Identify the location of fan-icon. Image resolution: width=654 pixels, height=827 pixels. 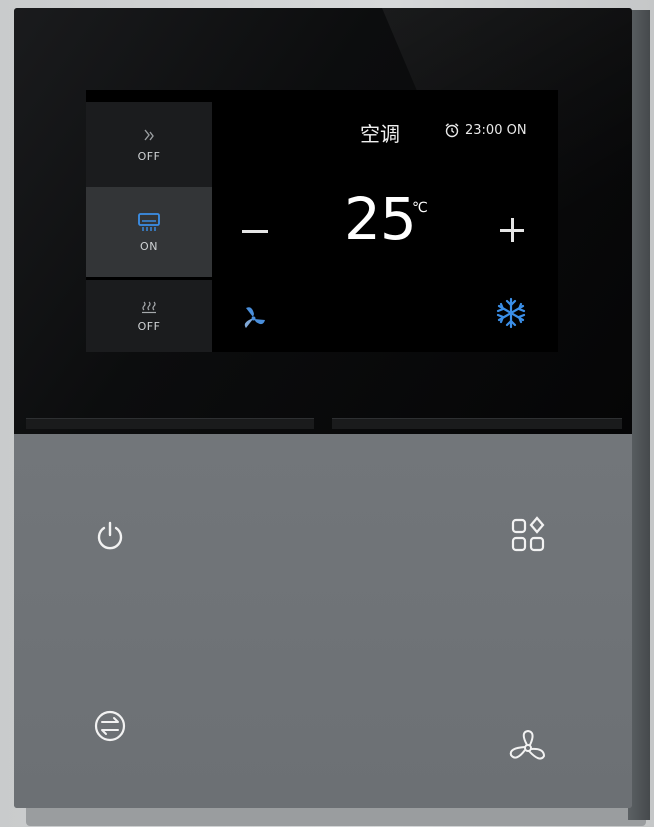
(527, 744).